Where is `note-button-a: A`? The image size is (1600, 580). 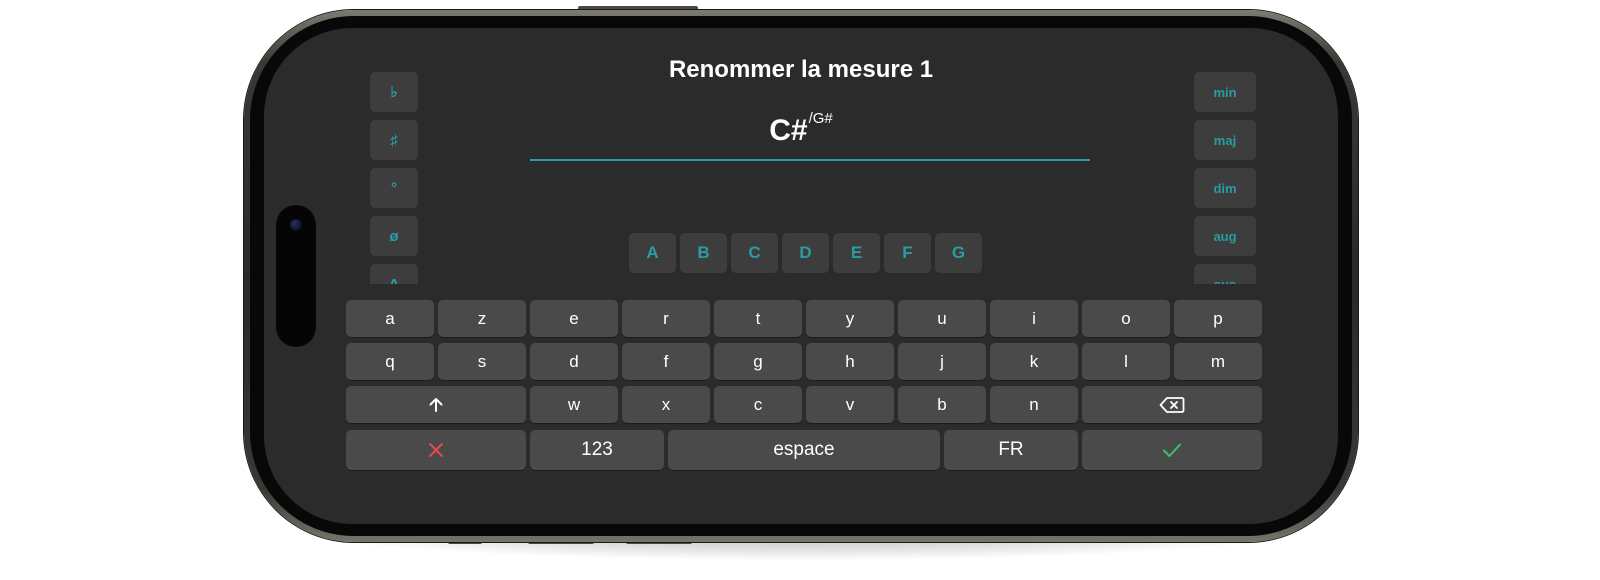 note-button-a: A is located at coordinates (652, 253).